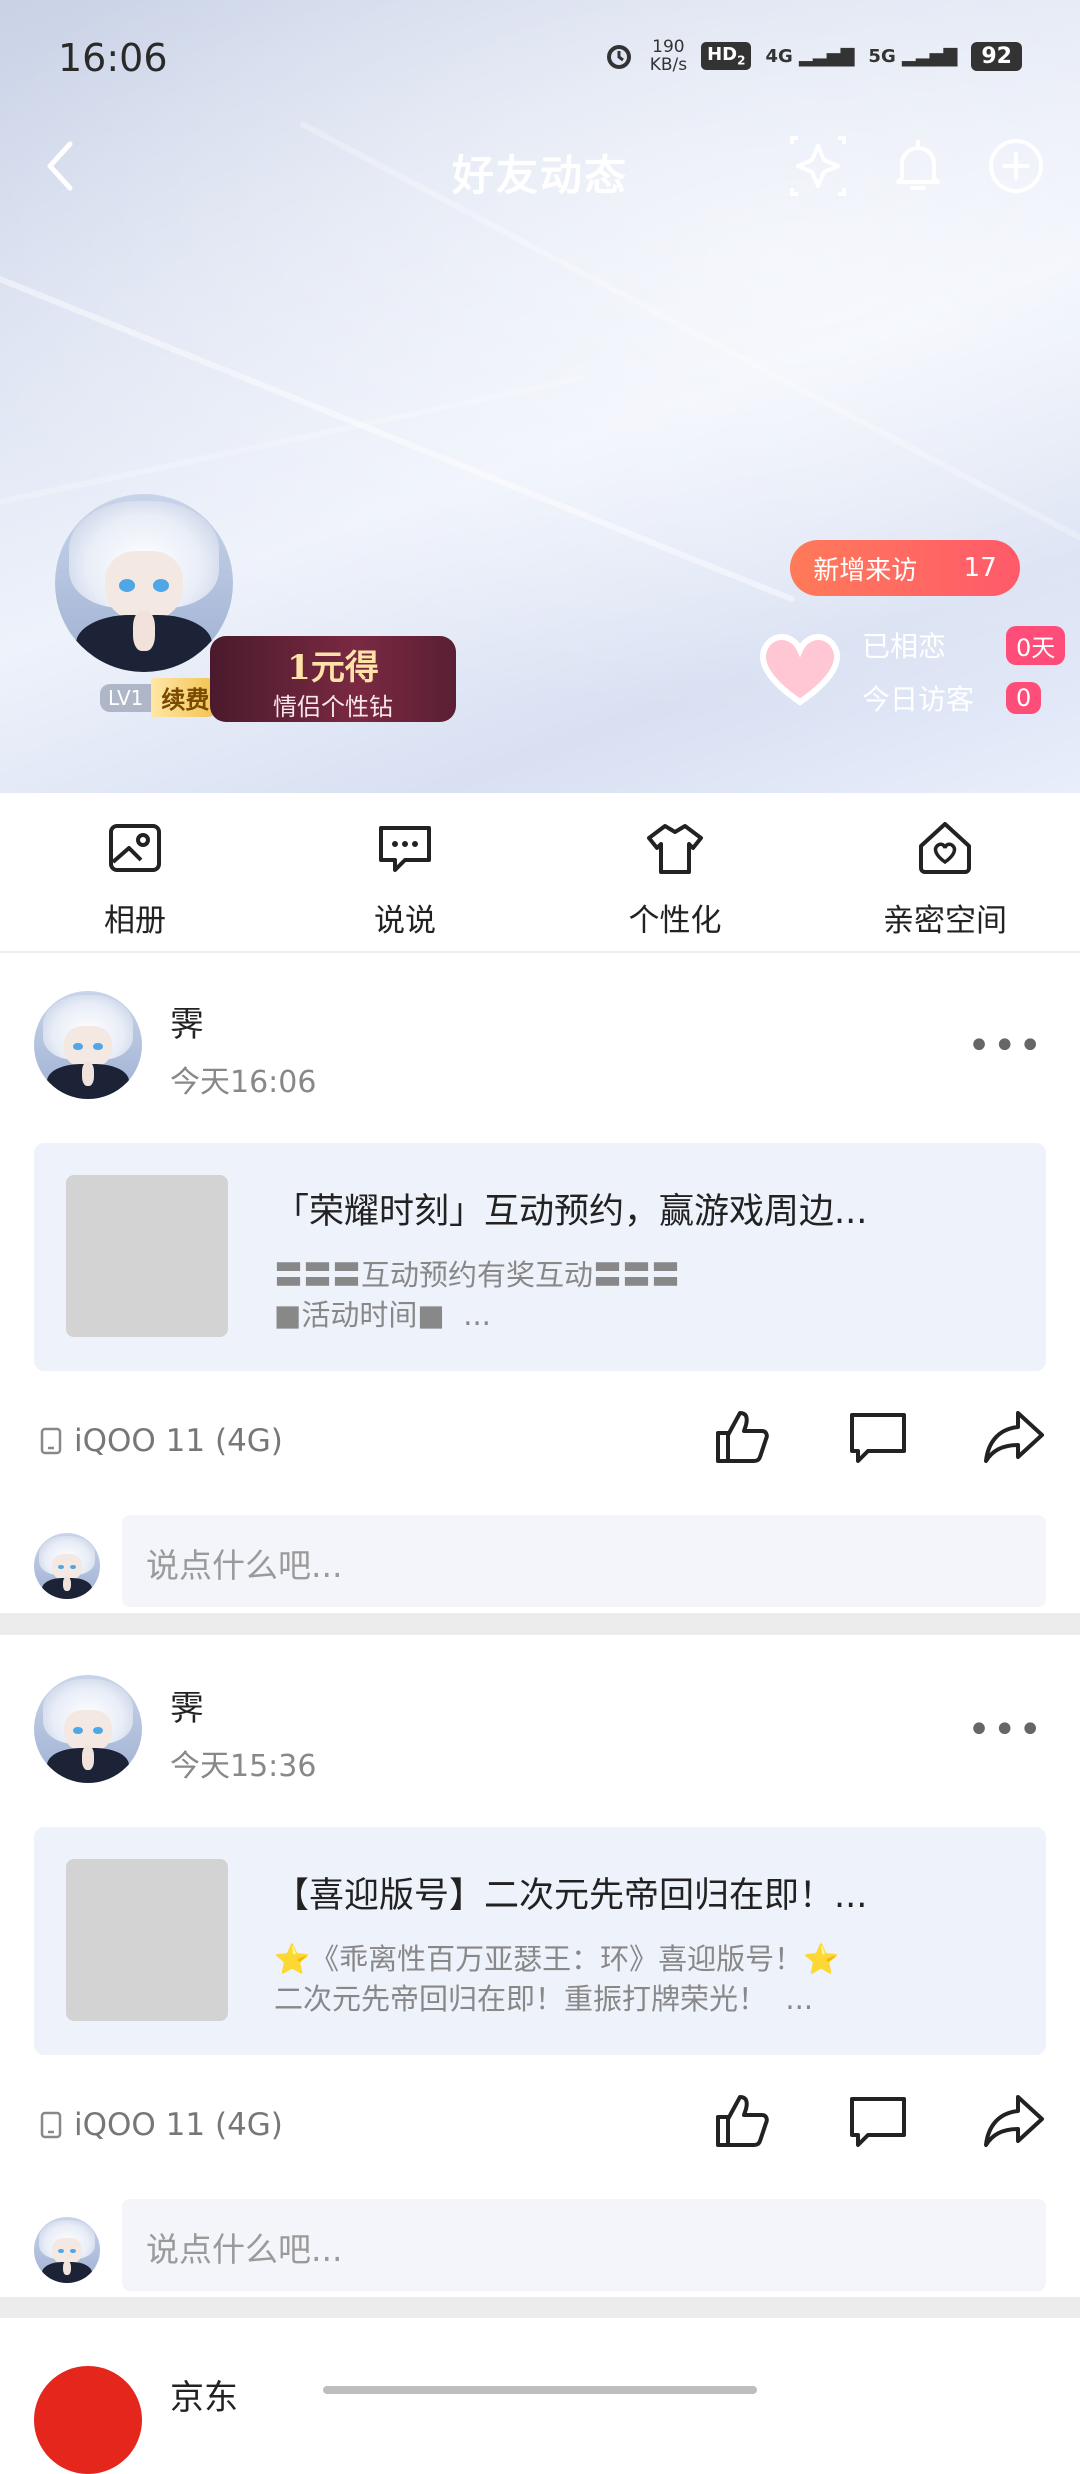  What do you see at coordinates (88, 2420) in the screenshot?
I see `jd-avatar` at bounding box center [88, 2420].